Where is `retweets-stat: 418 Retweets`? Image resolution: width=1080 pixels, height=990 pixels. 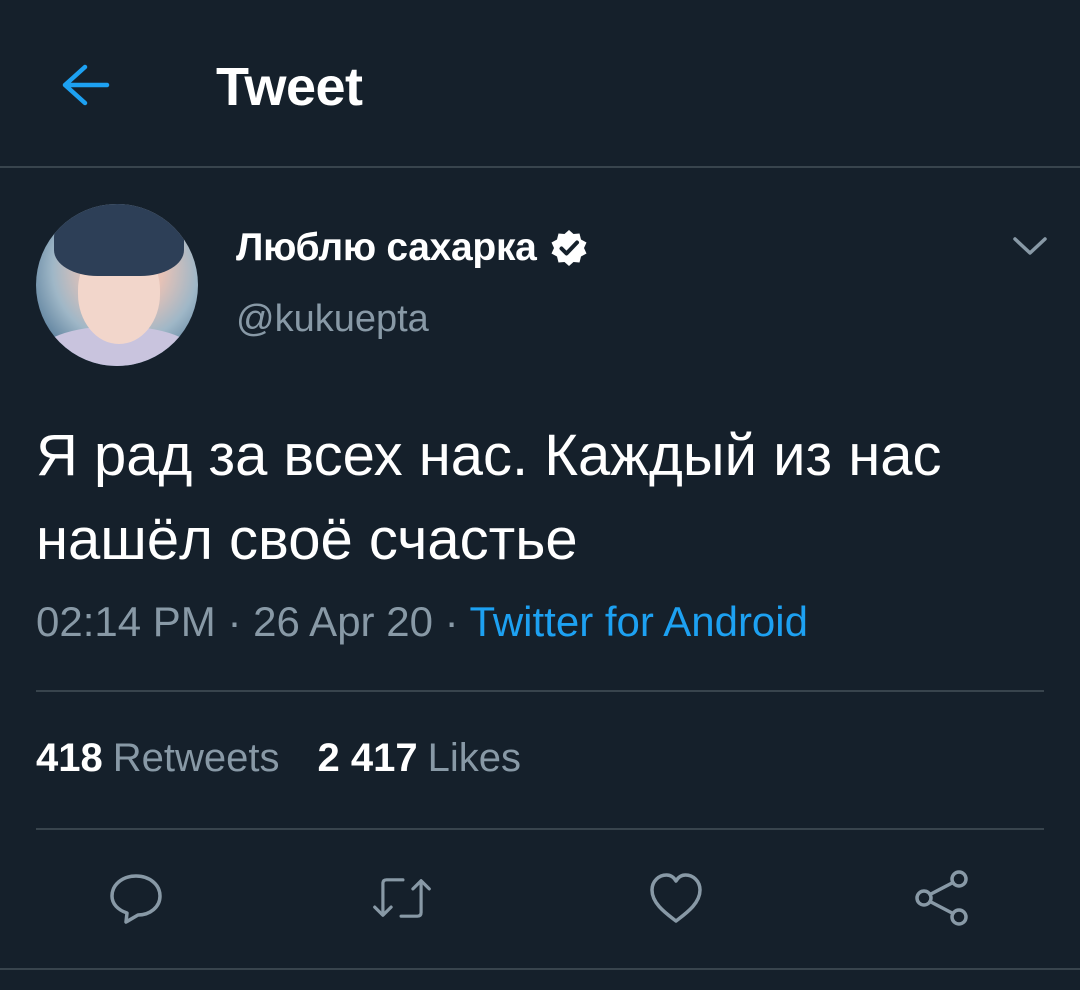
retweets-stat: 418 Retweets is located at coordinates (158, 758).